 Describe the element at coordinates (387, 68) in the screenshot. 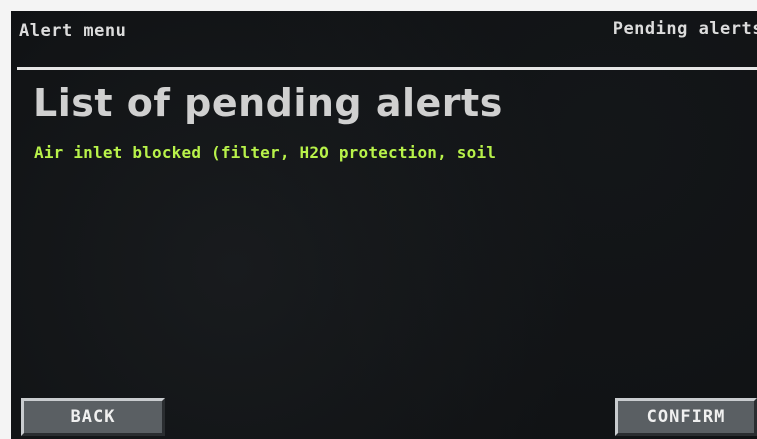

I see `header-divider` at that location.